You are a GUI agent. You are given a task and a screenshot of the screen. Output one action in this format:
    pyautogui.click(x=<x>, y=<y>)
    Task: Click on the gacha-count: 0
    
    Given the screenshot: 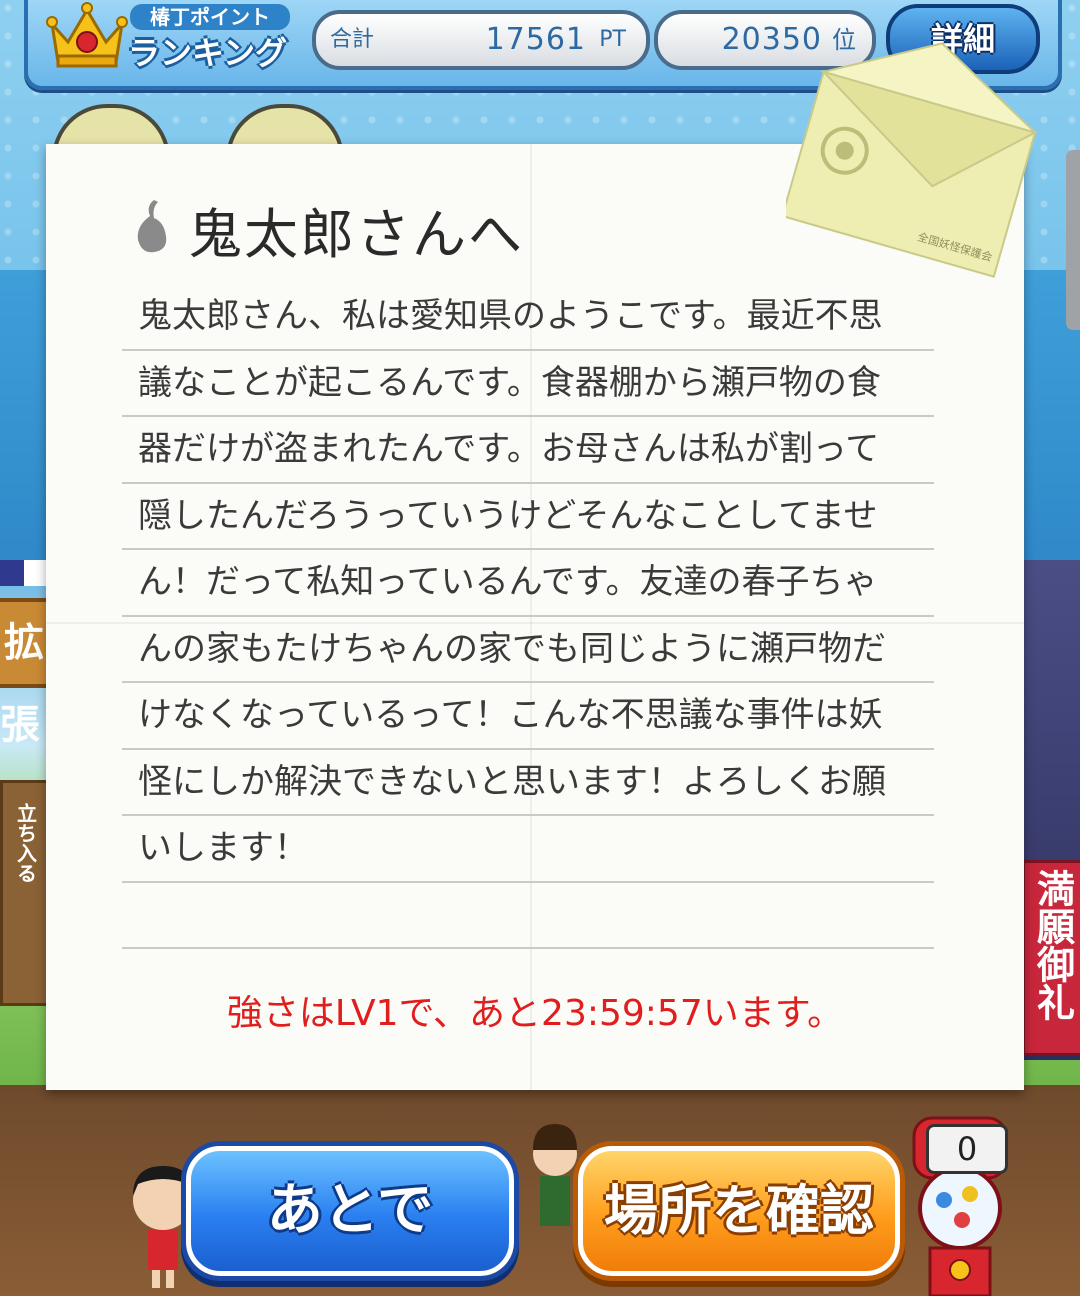 What is the action you would take?
    pyautogui.click(x=967, y=1149)
    